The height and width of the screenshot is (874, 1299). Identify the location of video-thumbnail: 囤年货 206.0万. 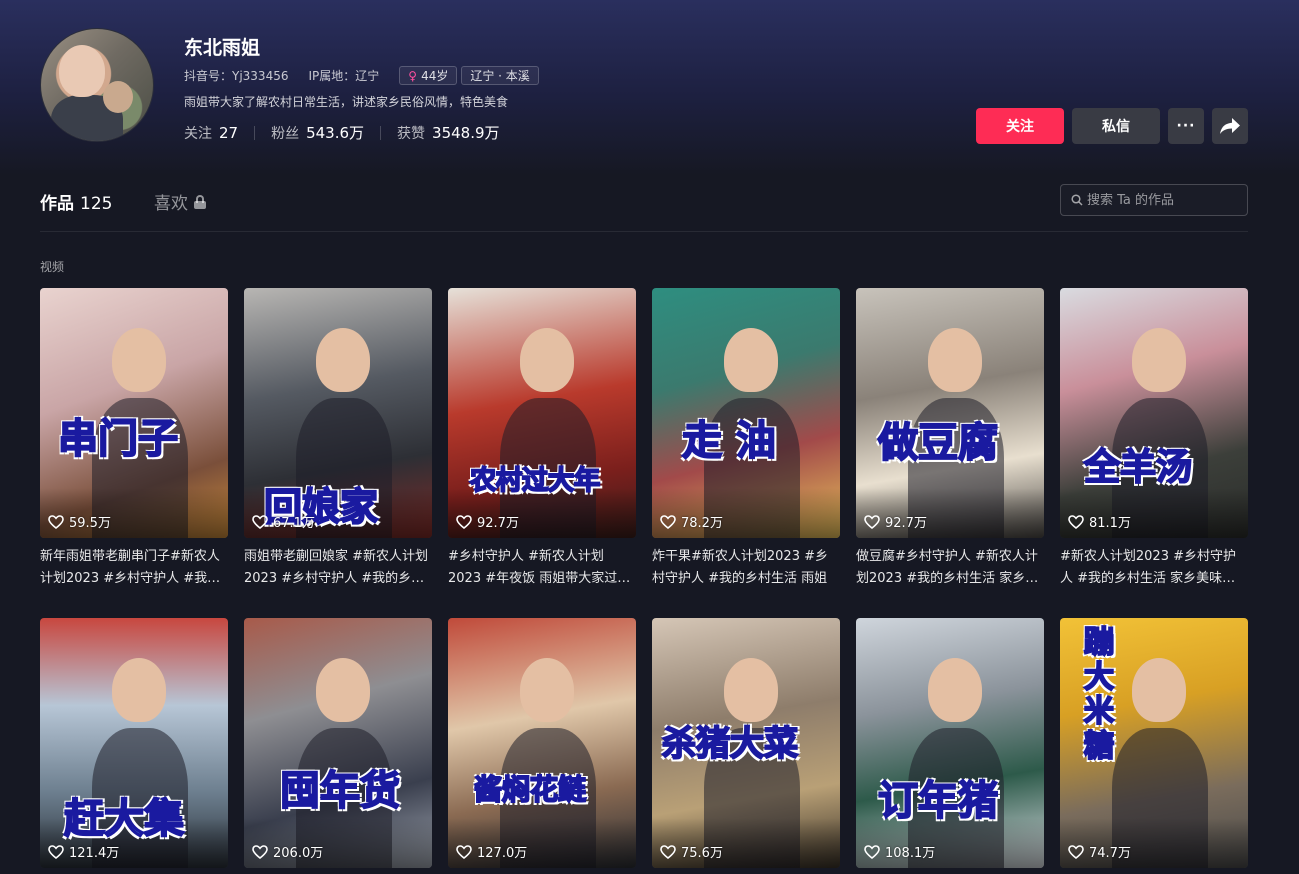
(338, 743).